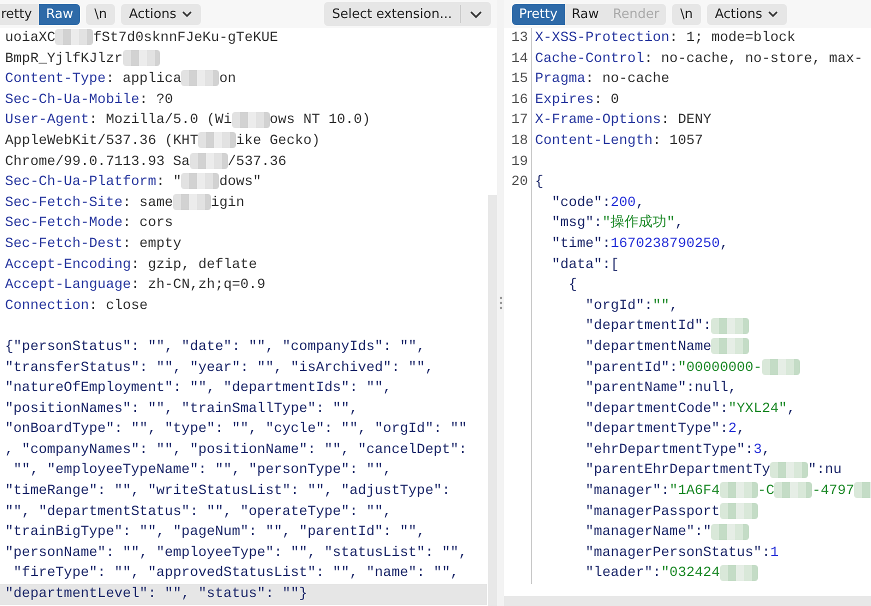 The width and height of the screenshot is (871, 606). Describe the element at coordinates (227, 202) in the screenshot. I see `header-value: igin` at that location.